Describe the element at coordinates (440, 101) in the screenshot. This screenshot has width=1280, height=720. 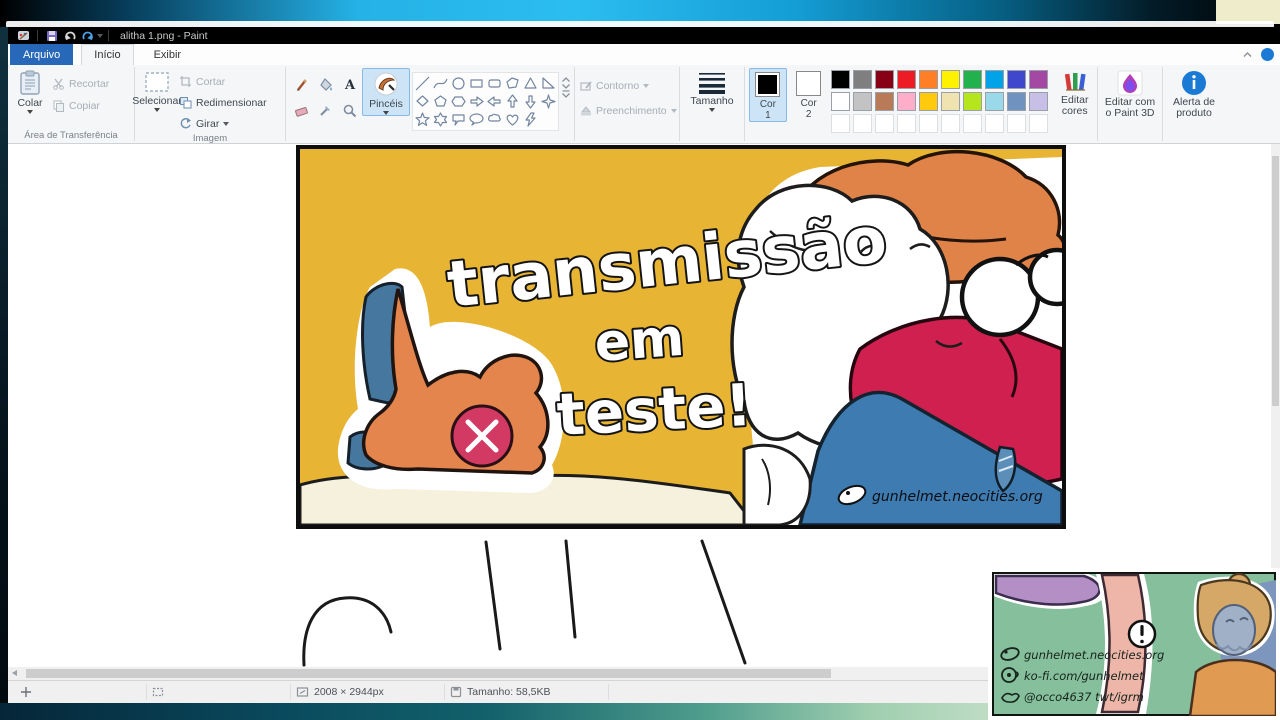
I see `shape-pentagon-icon` at that location.